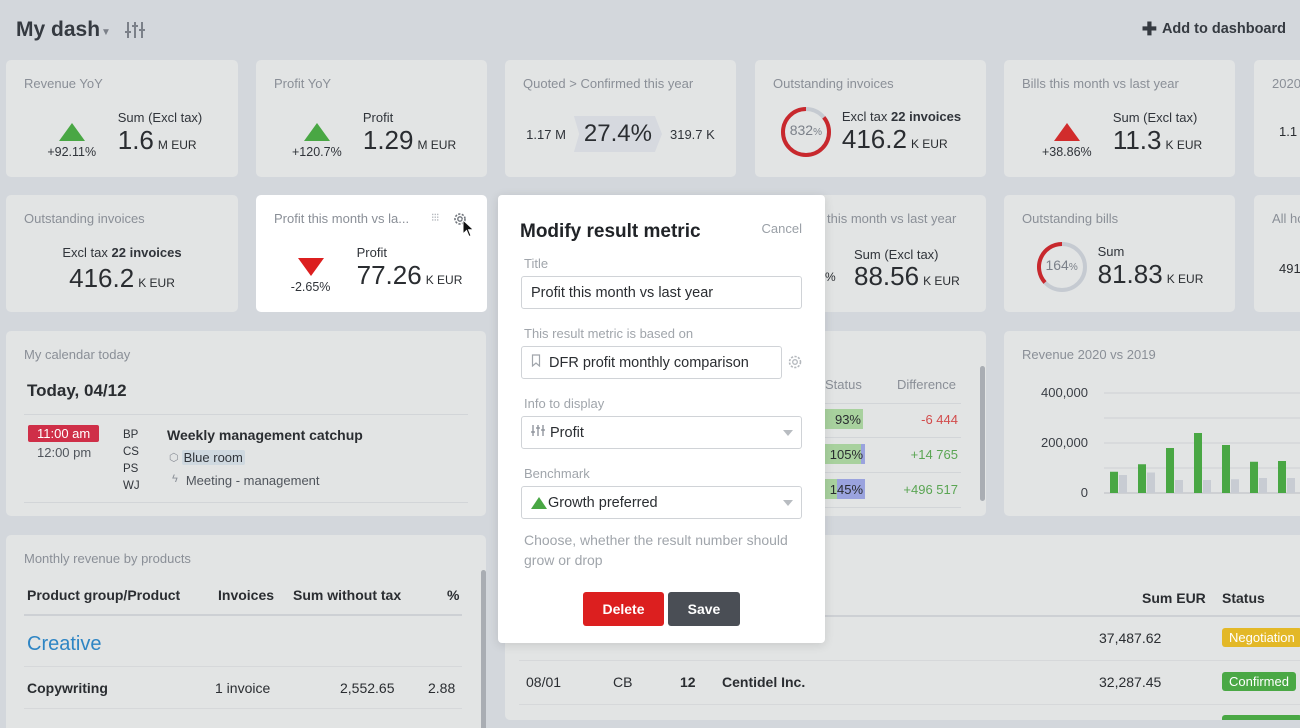  What do you see at coordinates (1259, 681) in the screenshot?
I see `status-badge: Confirmed` at bounding box center [1259, 681].